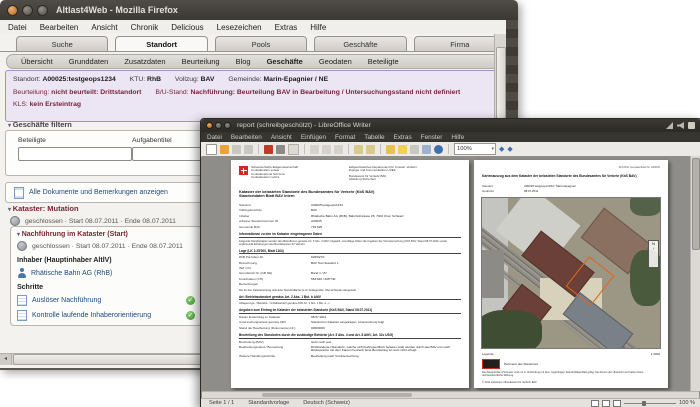 Image resolution: width=700 pixels, height=407 pixels. What do you see at coordinates (695, 273) in the screenshot?
I see `writer-vertical-scrollbar` at bounding box center [695, 273].